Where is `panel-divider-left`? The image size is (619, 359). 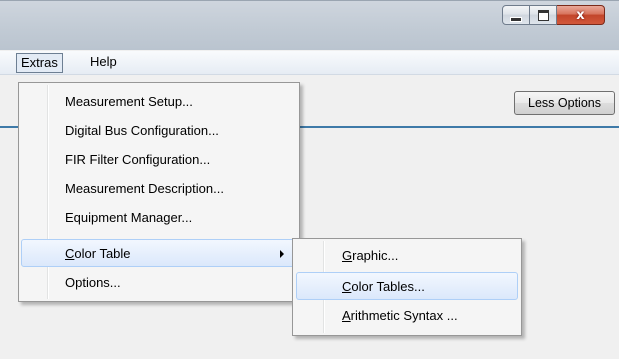
panel-divider-left is located at coordinates (9, 127).